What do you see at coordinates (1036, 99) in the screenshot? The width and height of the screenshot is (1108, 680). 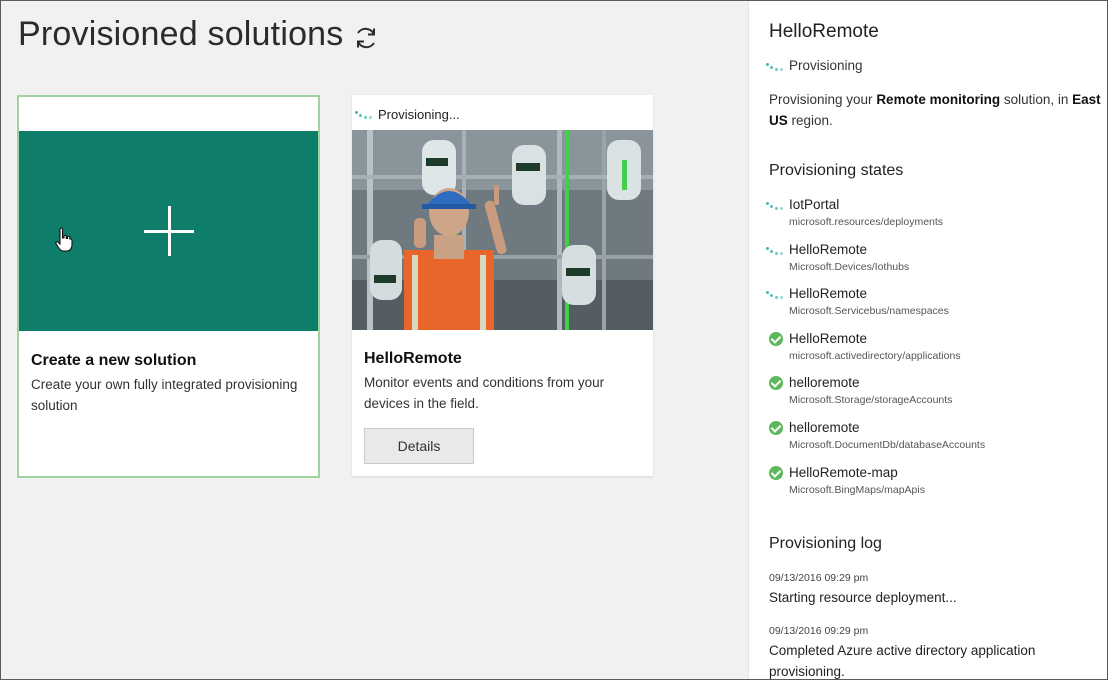 I see `panel-description-middle: solution, in` at bounding box center [1036, 99].